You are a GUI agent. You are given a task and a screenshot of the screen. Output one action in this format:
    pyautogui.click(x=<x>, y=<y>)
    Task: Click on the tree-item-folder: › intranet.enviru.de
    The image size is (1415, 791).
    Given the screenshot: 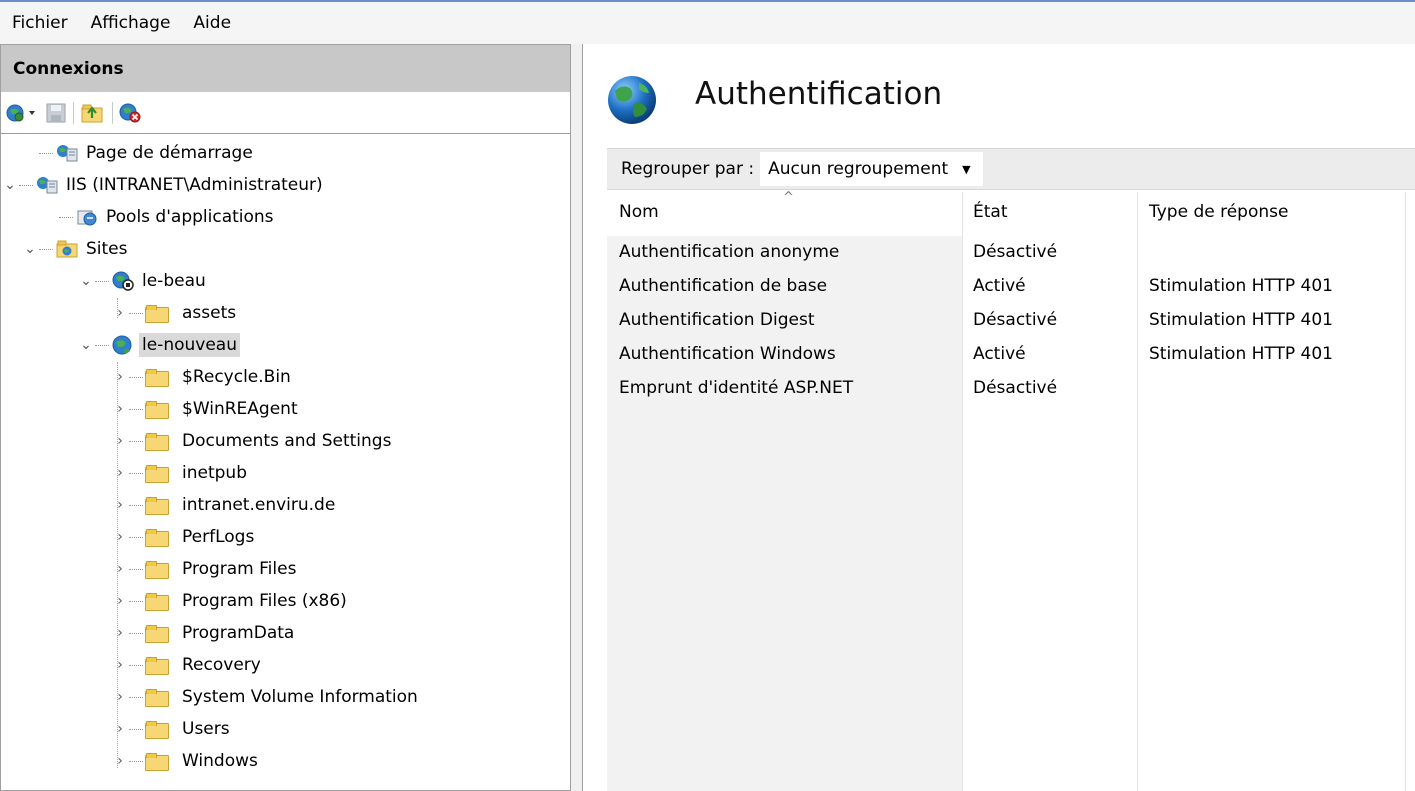 What is the action you would take?
    pyautogui.click(x=224, y=505)
    